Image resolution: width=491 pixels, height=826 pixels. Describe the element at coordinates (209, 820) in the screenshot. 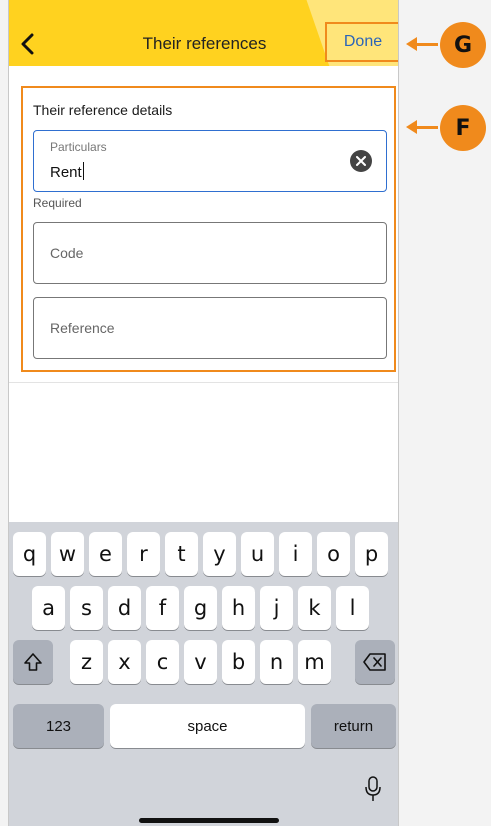

I see `home-indicator` at that location.